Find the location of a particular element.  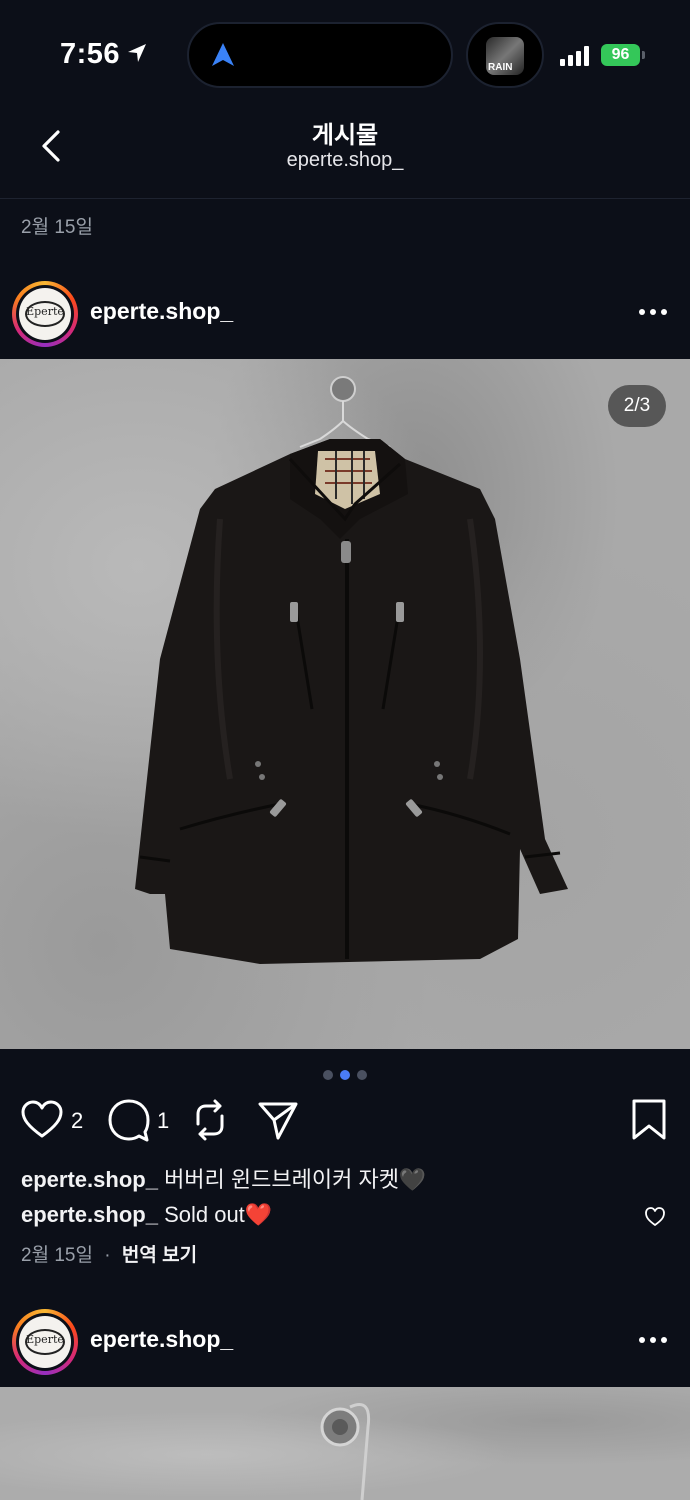

page-subtitle: eperte.shop_ is located at coordinates (345, 160).